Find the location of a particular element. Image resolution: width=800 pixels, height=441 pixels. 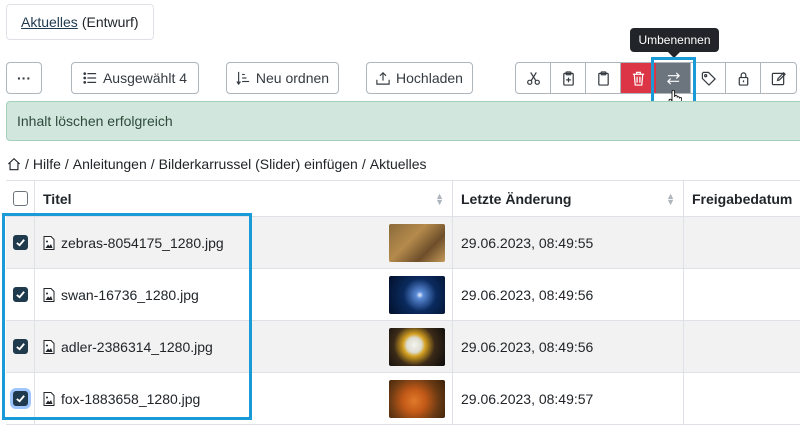

item-actions-group is located at coordinates (656, 78).